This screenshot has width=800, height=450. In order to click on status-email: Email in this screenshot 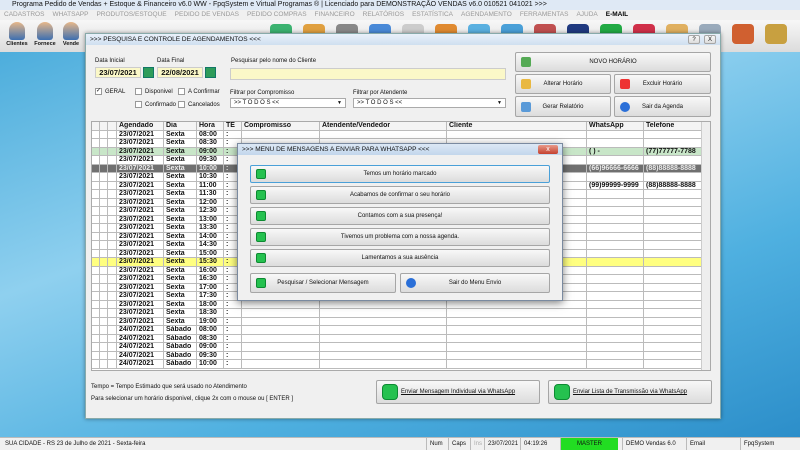, I will do `click(697, 444)`.